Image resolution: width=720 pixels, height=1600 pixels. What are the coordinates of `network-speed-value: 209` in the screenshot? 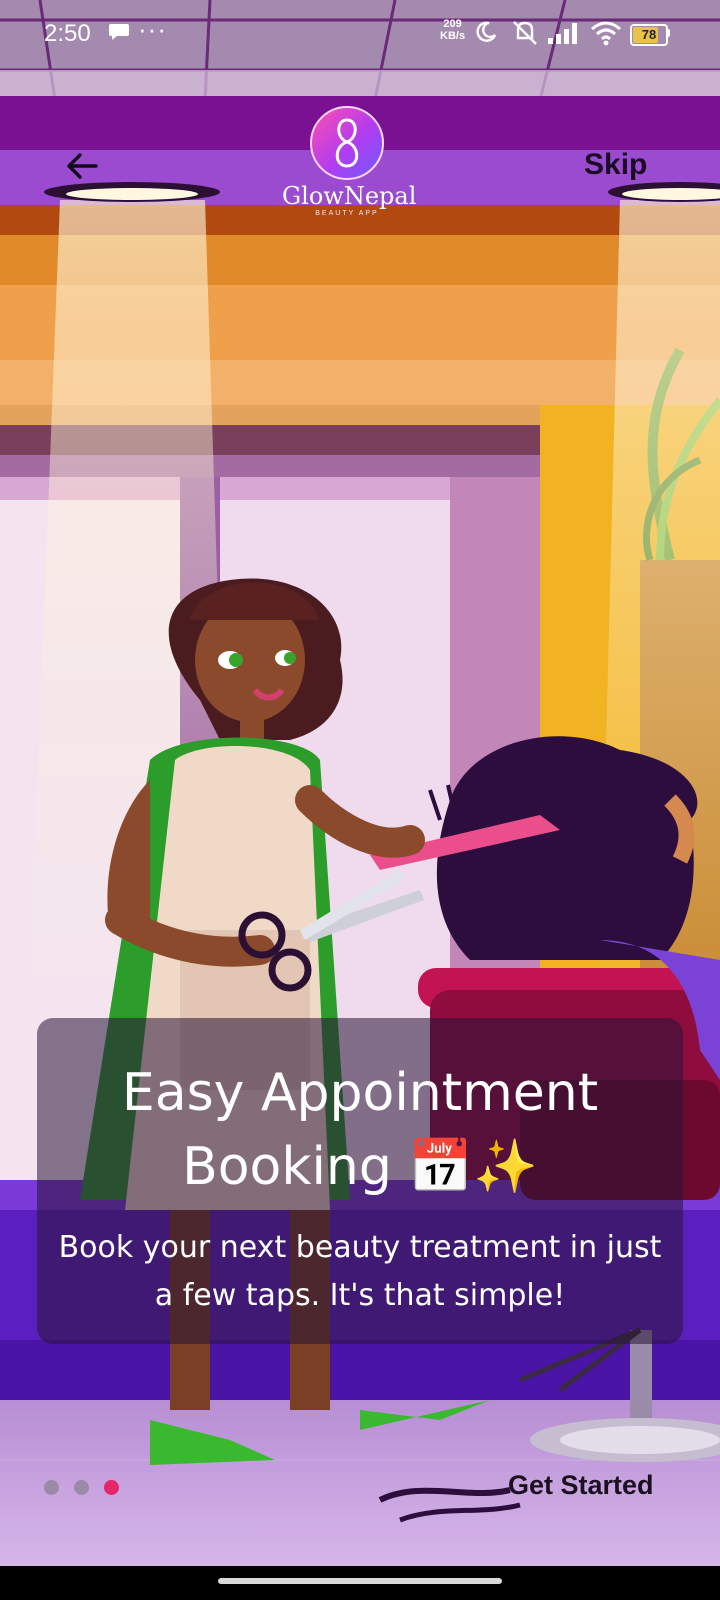 It's located at (452, 24).